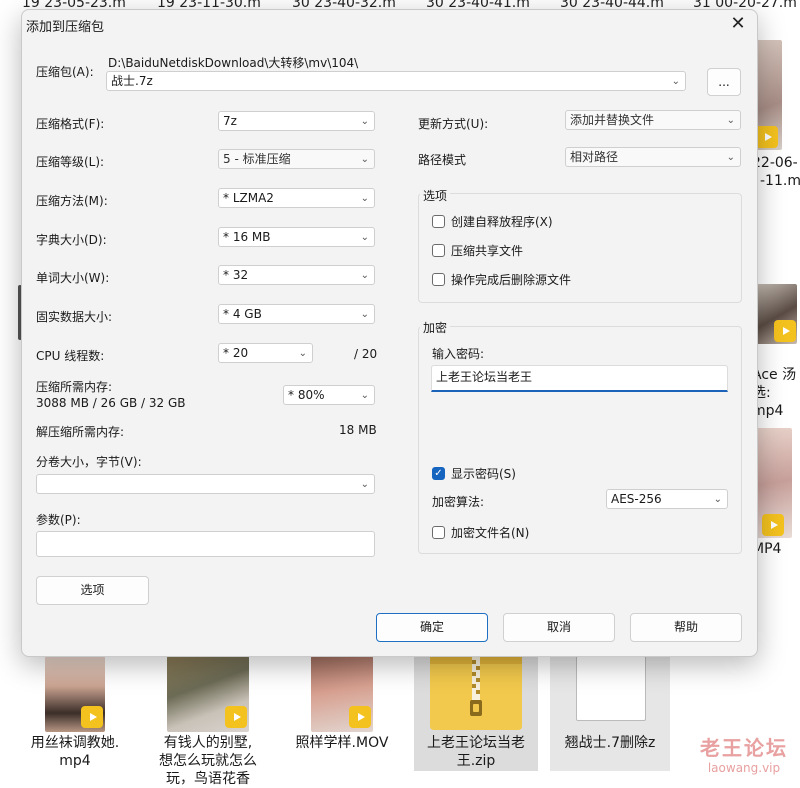 The width and height of the screenshot is (800, 788). Describe the element at coordinates (71, 240) in the screenshot. I see `dict-label: 字典大小(D):` at that location.